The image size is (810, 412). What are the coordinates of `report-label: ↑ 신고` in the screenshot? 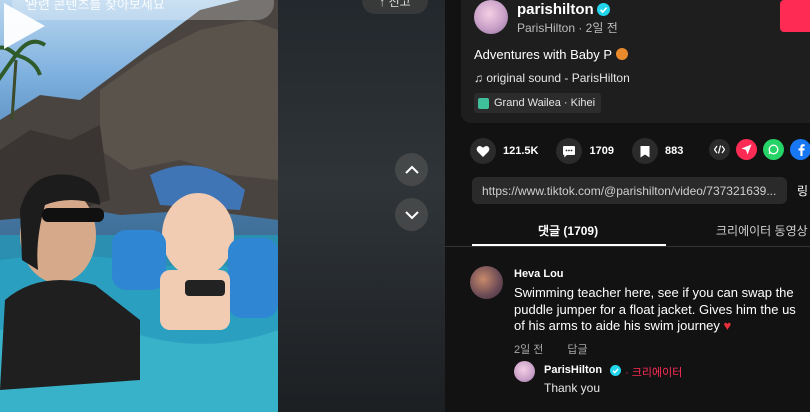 It's located at (395, 4).